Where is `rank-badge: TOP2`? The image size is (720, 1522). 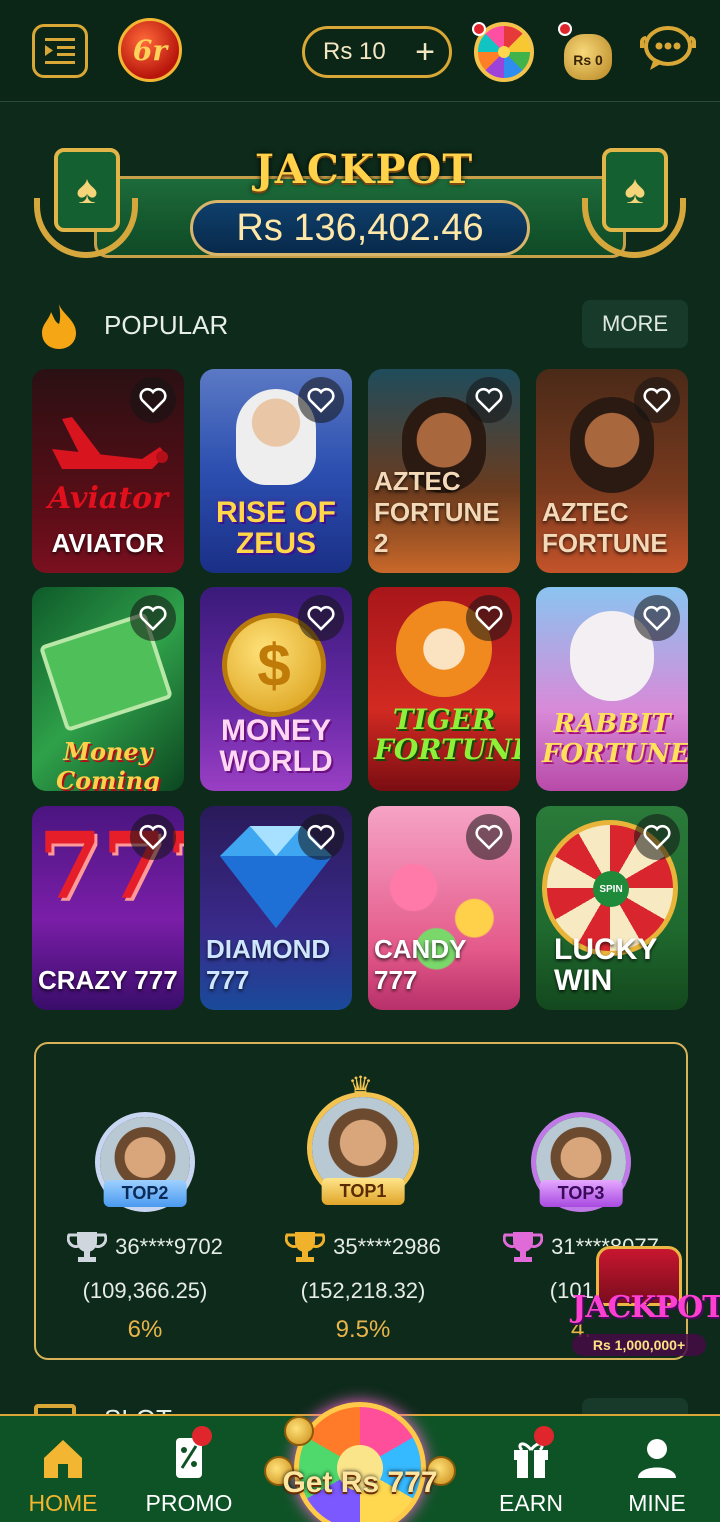
rank-badge: TOP2 is located at coordinates (145, 1193).